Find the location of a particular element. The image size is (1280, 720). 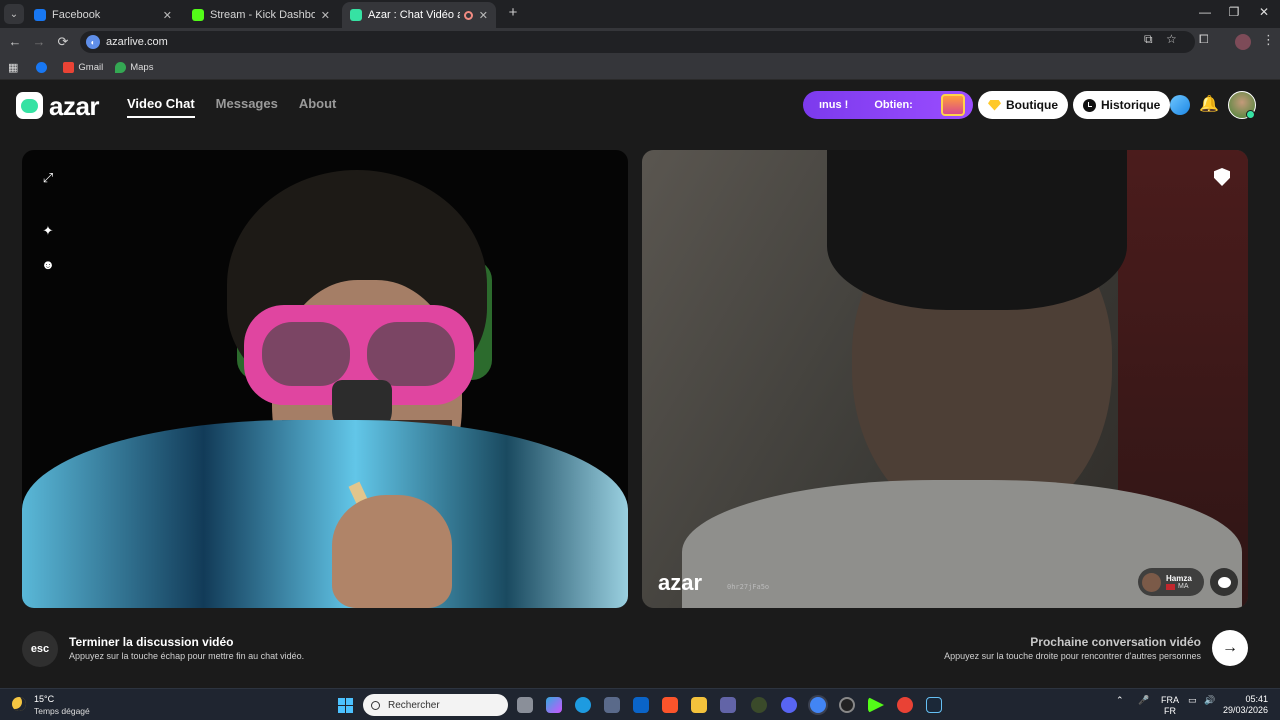

magic-wand-icon: ✦ is located at coordinates (48, 231).